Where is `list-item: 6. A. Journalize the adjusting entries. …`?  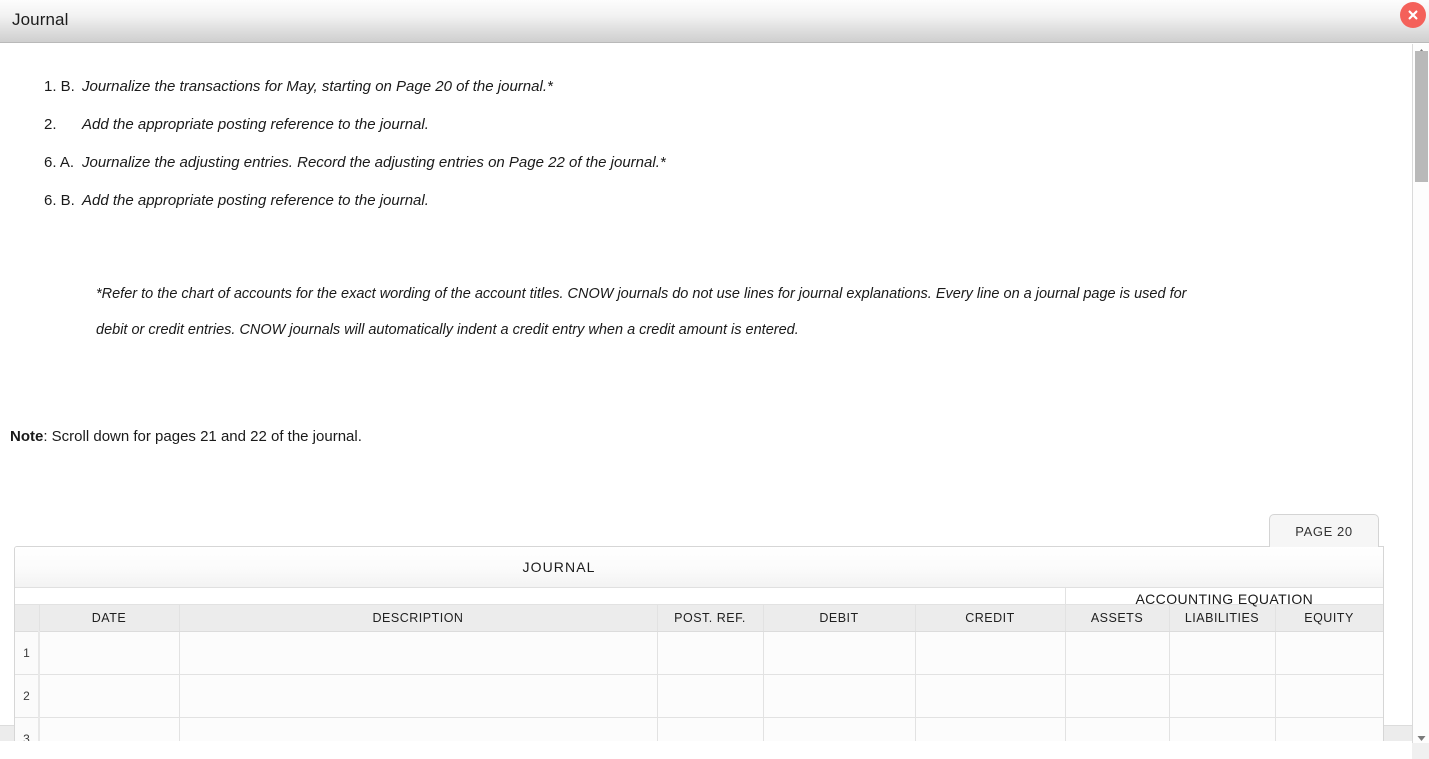
list-item: 6. A. Journalize the adjusting entries. … is located at coordinates (670, 173).